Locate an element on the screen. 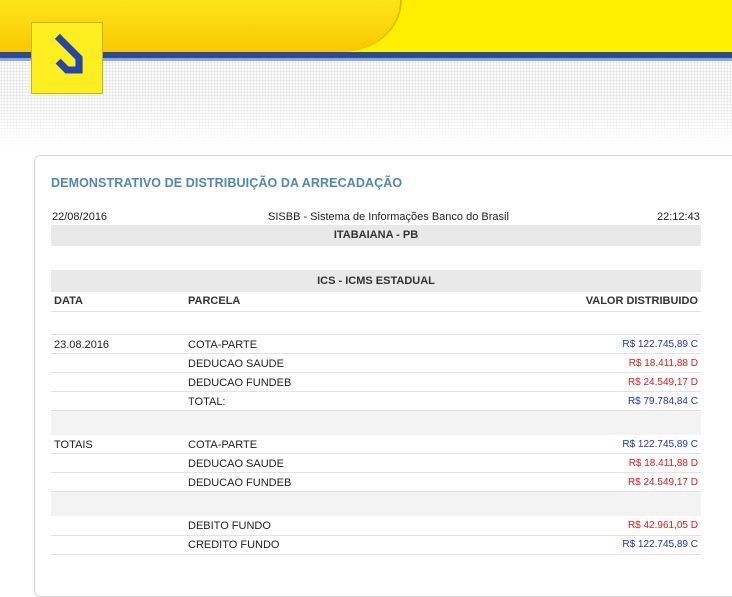 The image size is (732, 597). row-parcel: DEBITO FUNDO is located at coordinates (229, 526).